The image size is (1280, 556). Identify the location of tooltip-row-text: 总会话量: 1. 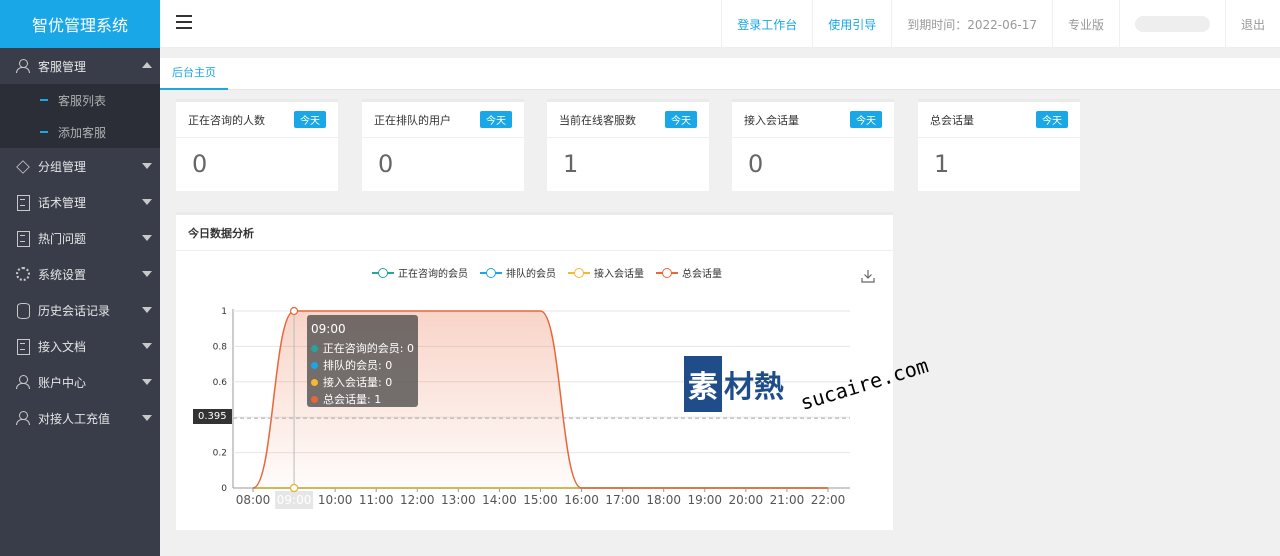
(352, 399).